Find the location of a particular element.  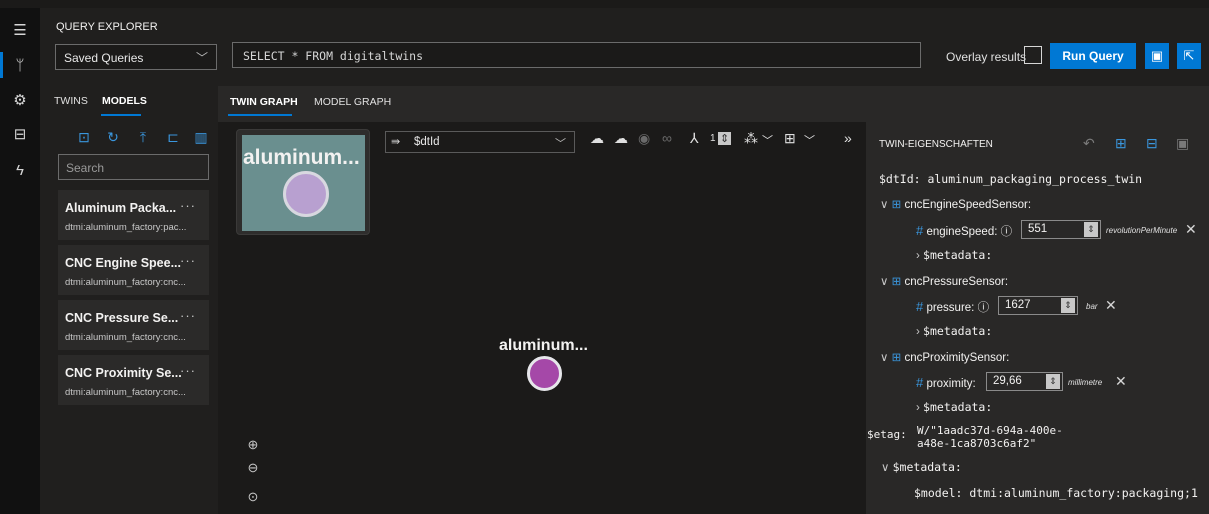

saved-queries-label: Saved Queries is located at coordinates (104, 58).